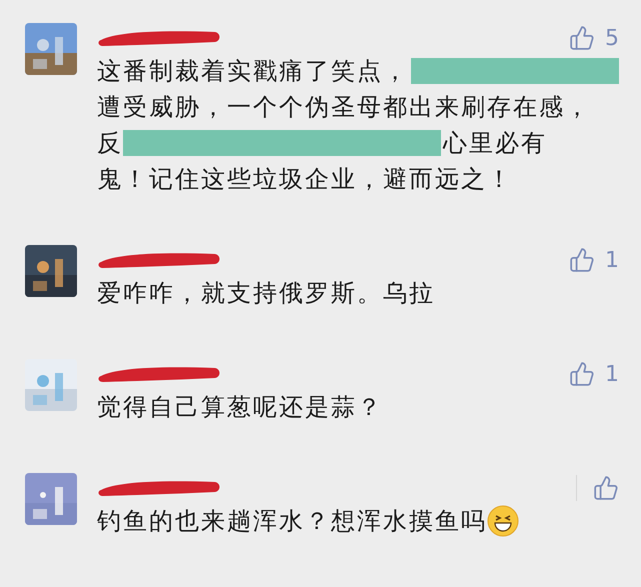  I want to click on comment-text: 爱咋咋，就支持俄罗斯。乌拉, so click(266, 293).